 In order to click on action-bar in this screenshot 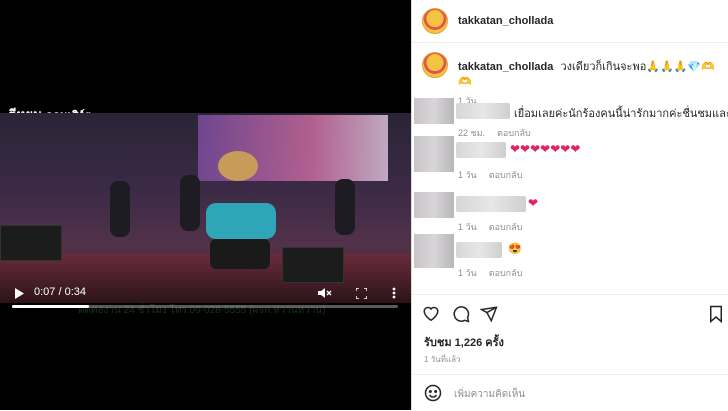, I will do `click(570, 314)`.